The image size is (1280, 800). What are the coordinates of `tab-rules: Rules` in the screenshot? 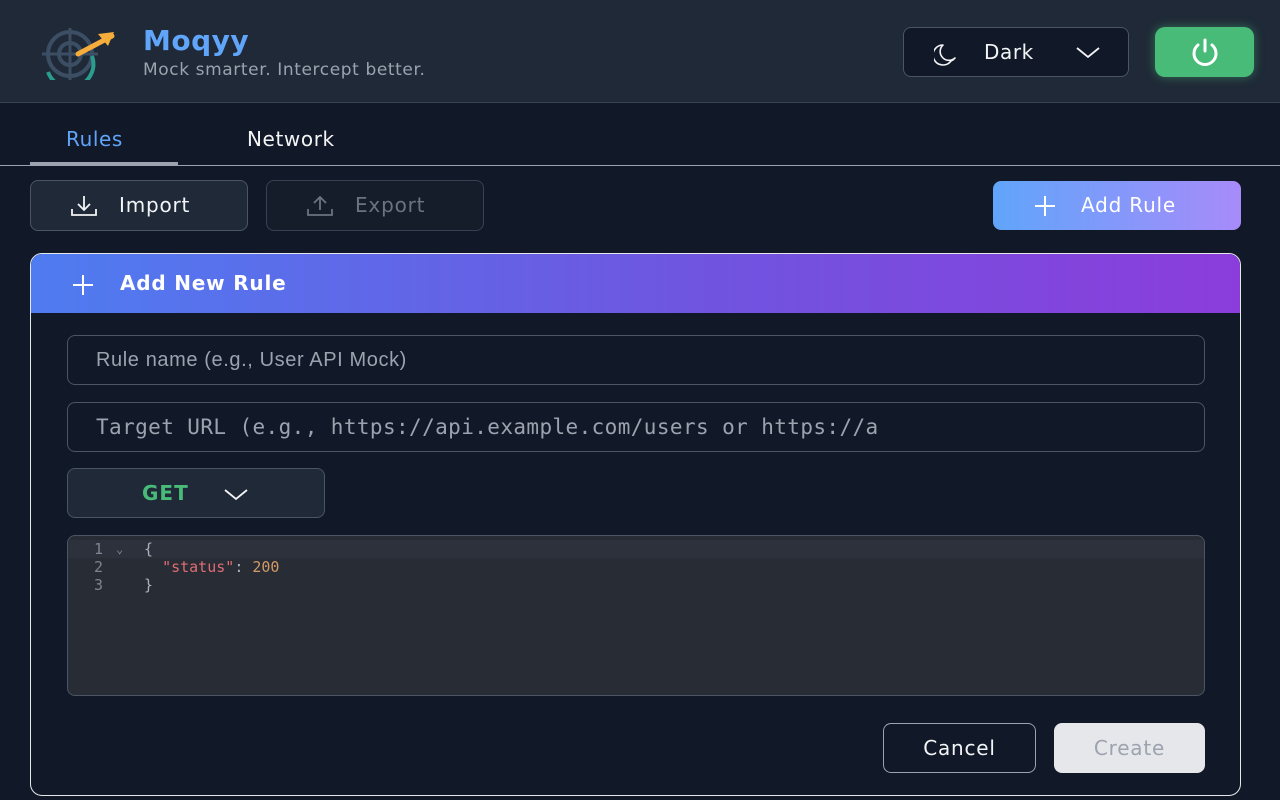 It's located at (94, 139).